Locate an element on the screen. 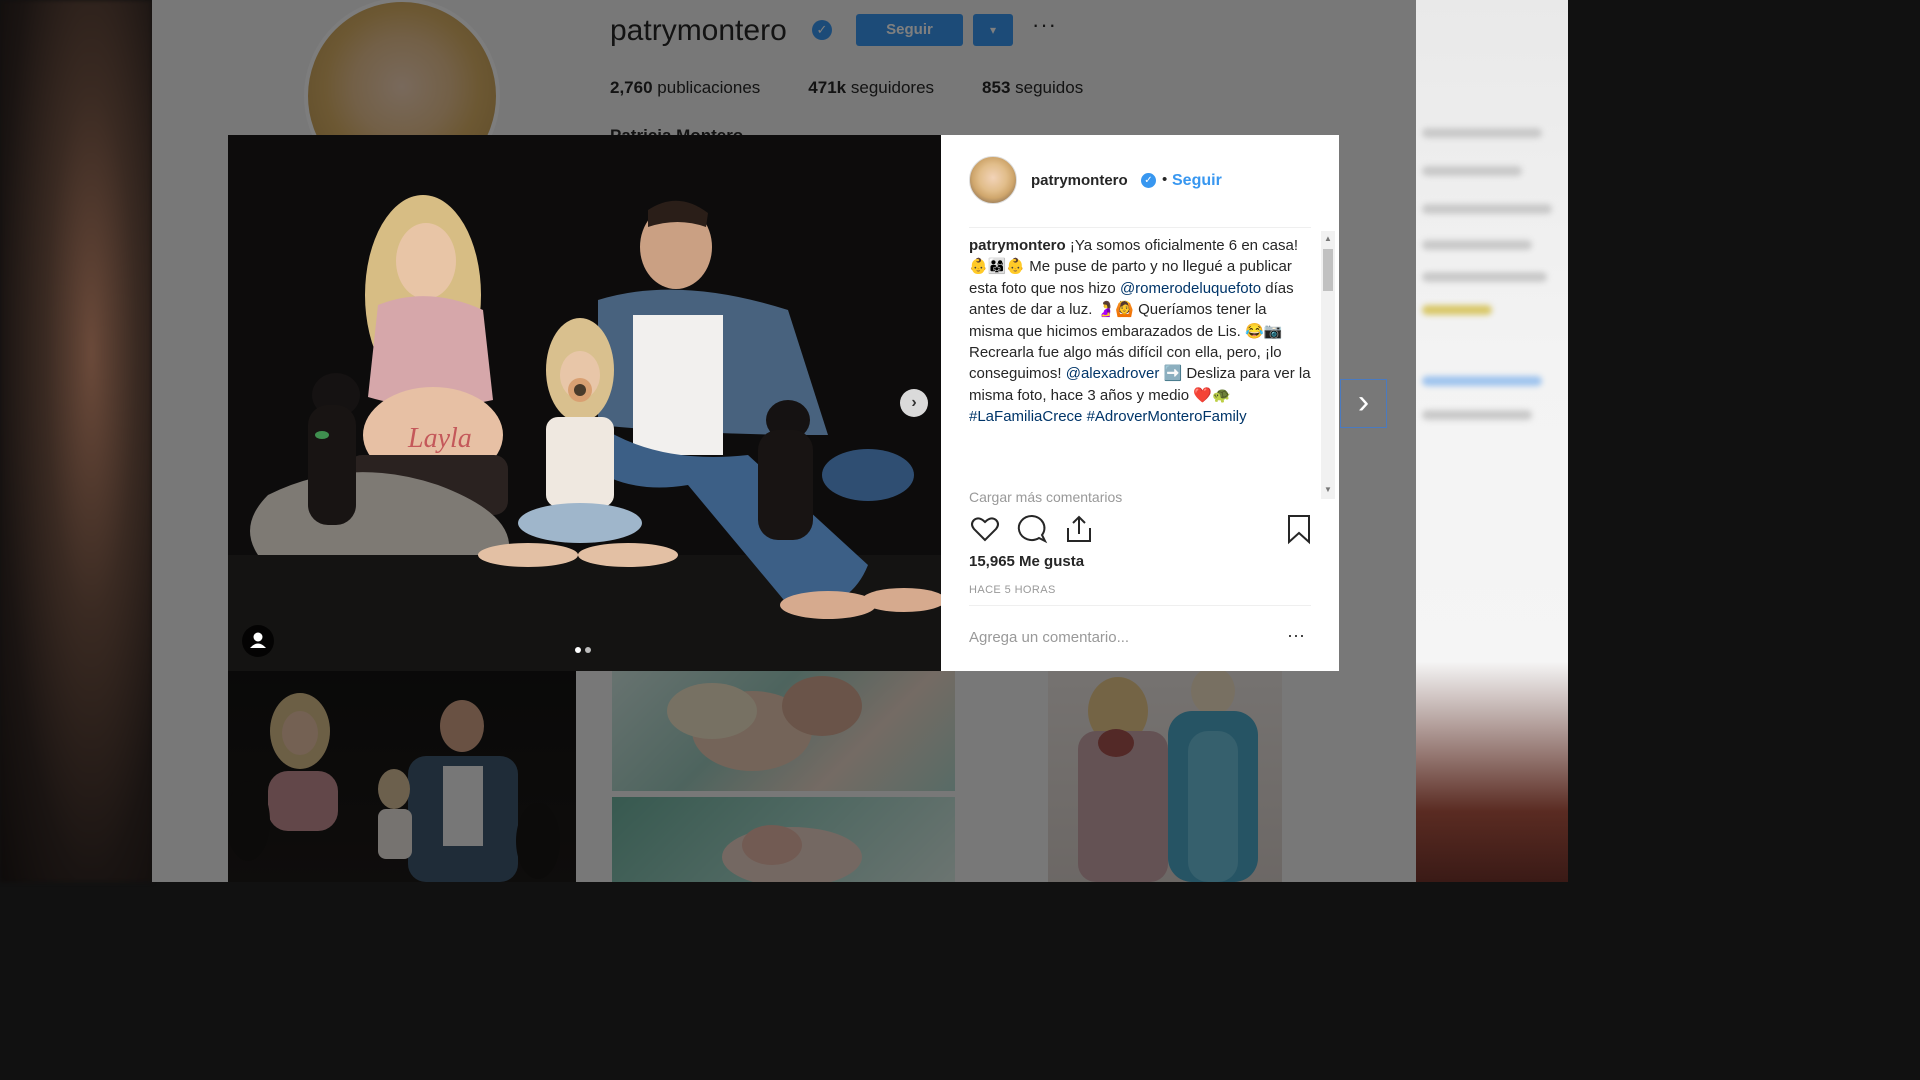 The image size is (1920, 1080). blurred-background-right is located at coordinates (1492, 441).